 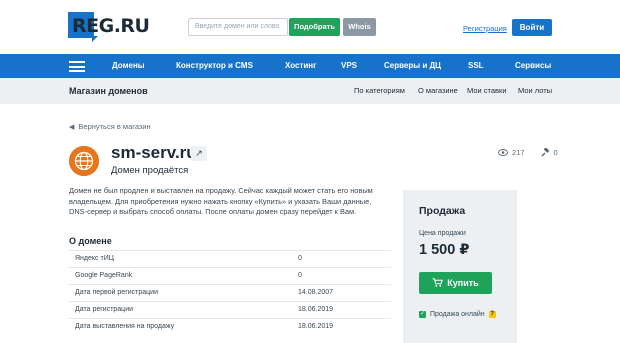 I want to click on online-sale-row: ✓ Продажа онлайн ?, so click(x=457, y=314).